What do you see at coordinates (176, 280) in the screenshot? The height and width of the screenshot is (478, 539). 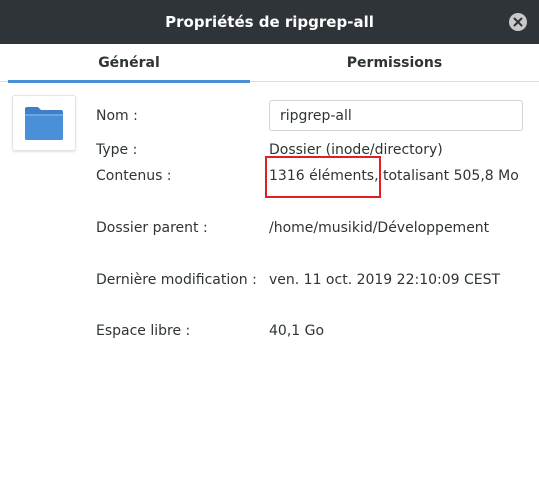 I see `last-modified-label: Dernière modification :` at bounding box center [176, 280].